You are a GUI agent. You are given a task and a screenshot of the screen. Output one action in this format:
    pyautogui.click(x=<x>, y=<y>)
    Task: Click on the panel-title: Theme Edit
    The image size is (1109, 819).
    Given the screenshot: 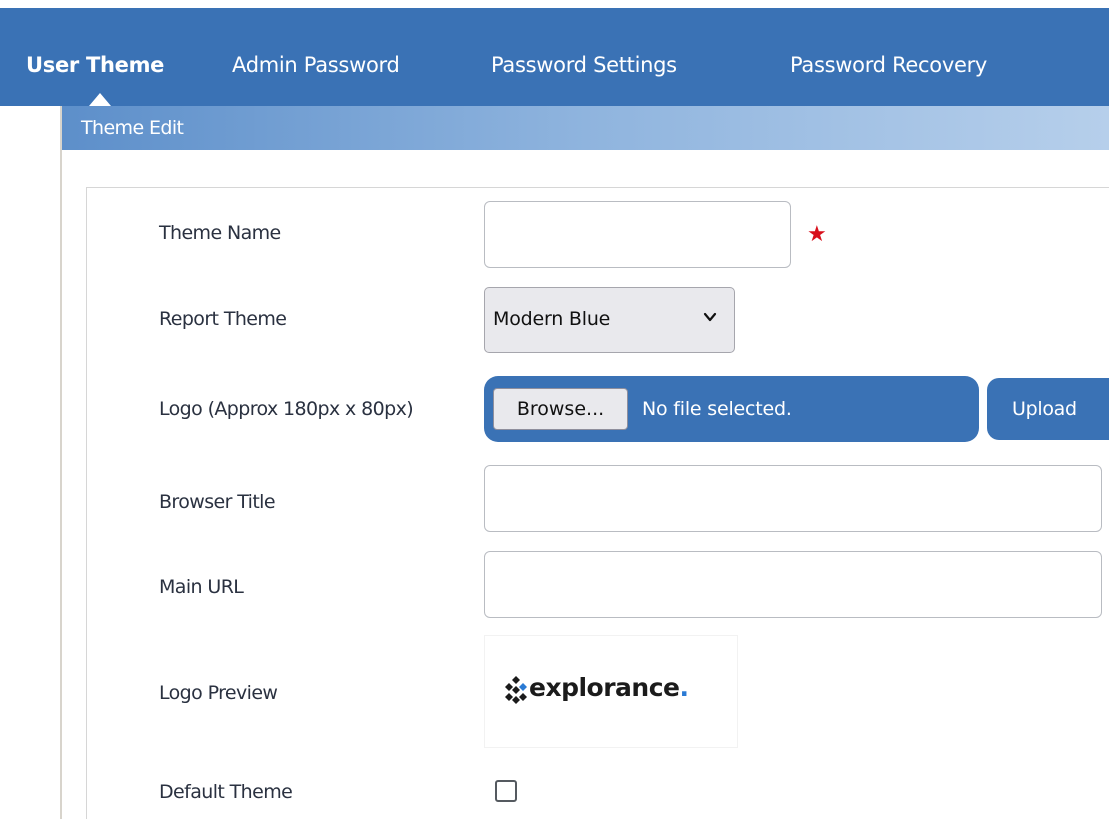 What is the action you would take?
    pyautogui.click(x=132, y=128)
    